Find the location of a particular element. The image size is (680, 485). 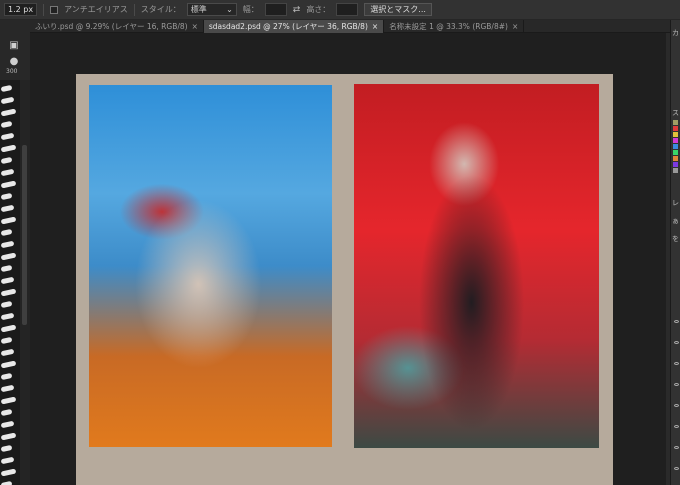

brush-tip-icon: ● is located at coordinates (14, 62).